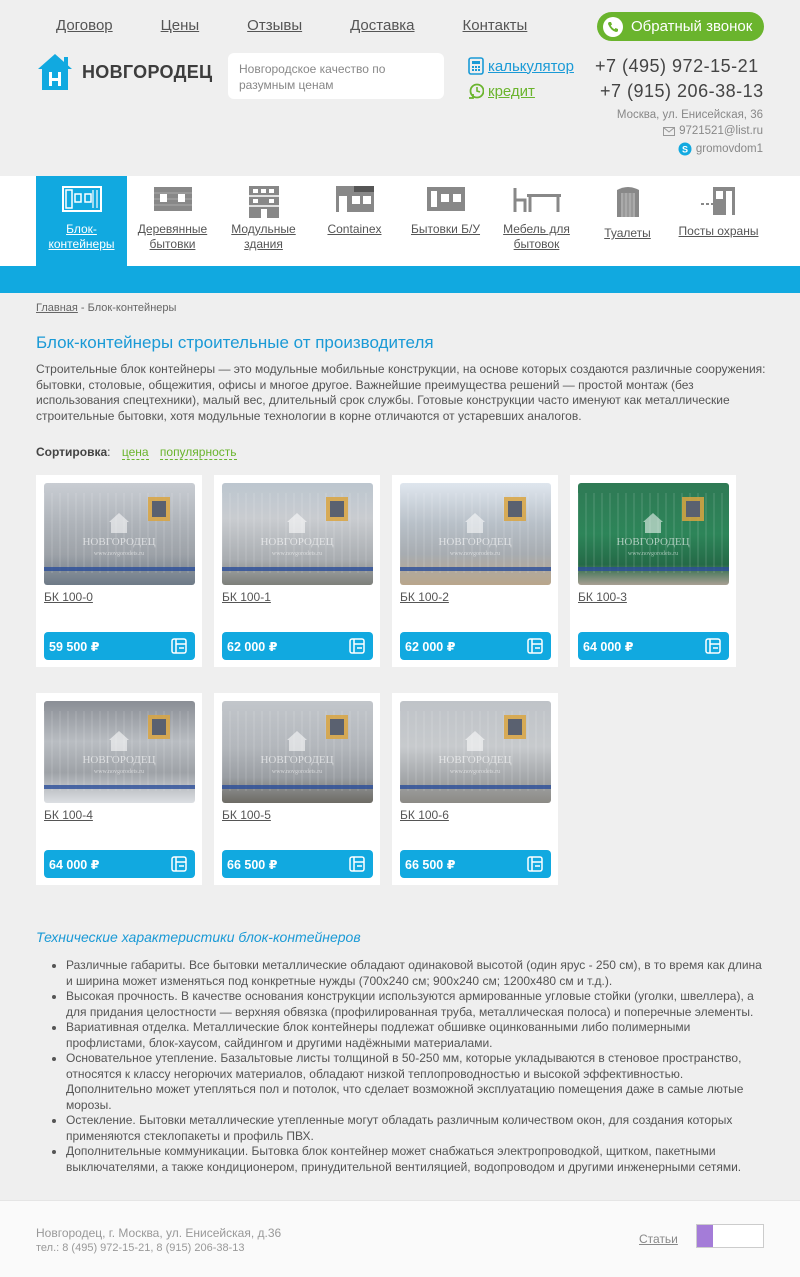 This screenshot has width=800, height=1277. What do you see at coordinates (84, 25) in the screenshot?
I see `nav-contract: Договор` at bounding box center [84, 25].